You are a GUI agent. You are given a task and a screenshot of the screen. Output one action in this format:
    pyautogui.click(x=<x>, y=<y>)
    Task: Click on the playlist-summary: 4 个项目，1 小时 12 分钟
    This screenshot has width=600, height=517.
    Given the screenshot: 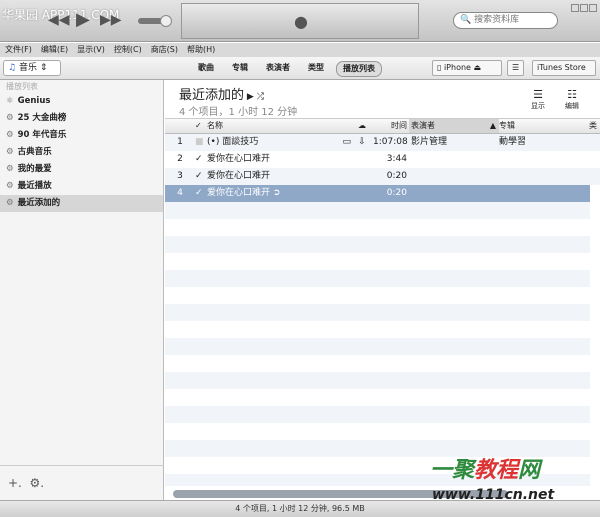 What is the action you would take?
    pyautogui.click(x=238, y=112)
    